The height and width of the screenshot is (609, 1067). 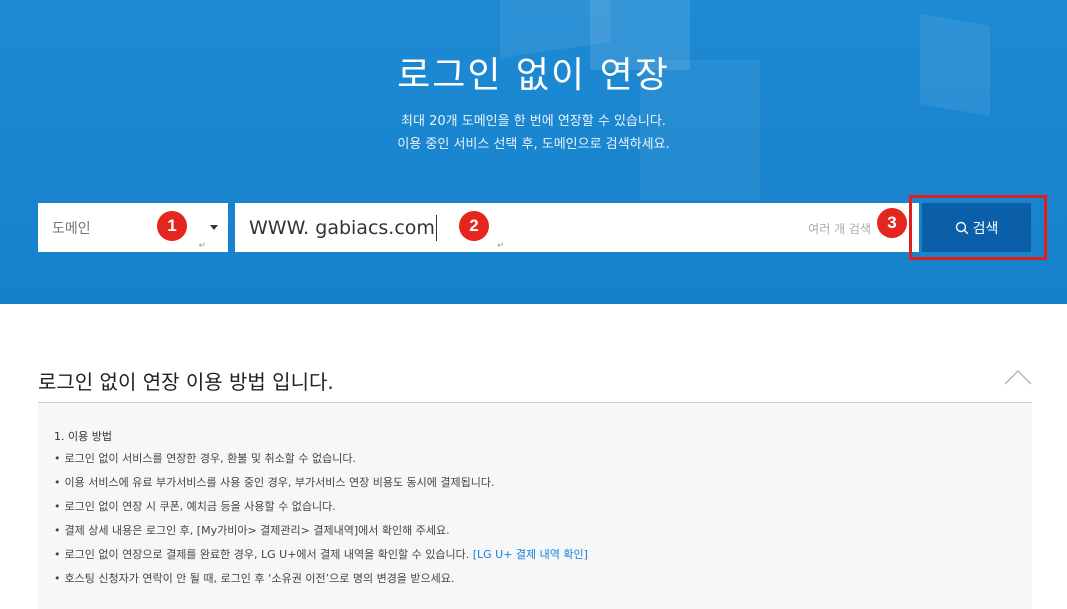 I want to click on guide-section-title: 로그인 없이 연장 이용 방법 입니다., so click(x=186, y=382).